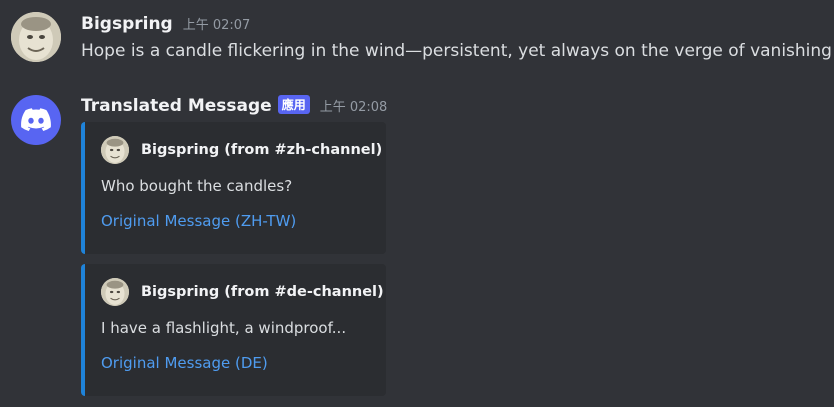 This screenshot has height=407, width=834. Describe the element at coordinates (293, 104) in the screenshot. I see `app-badge: 應用` at that location.